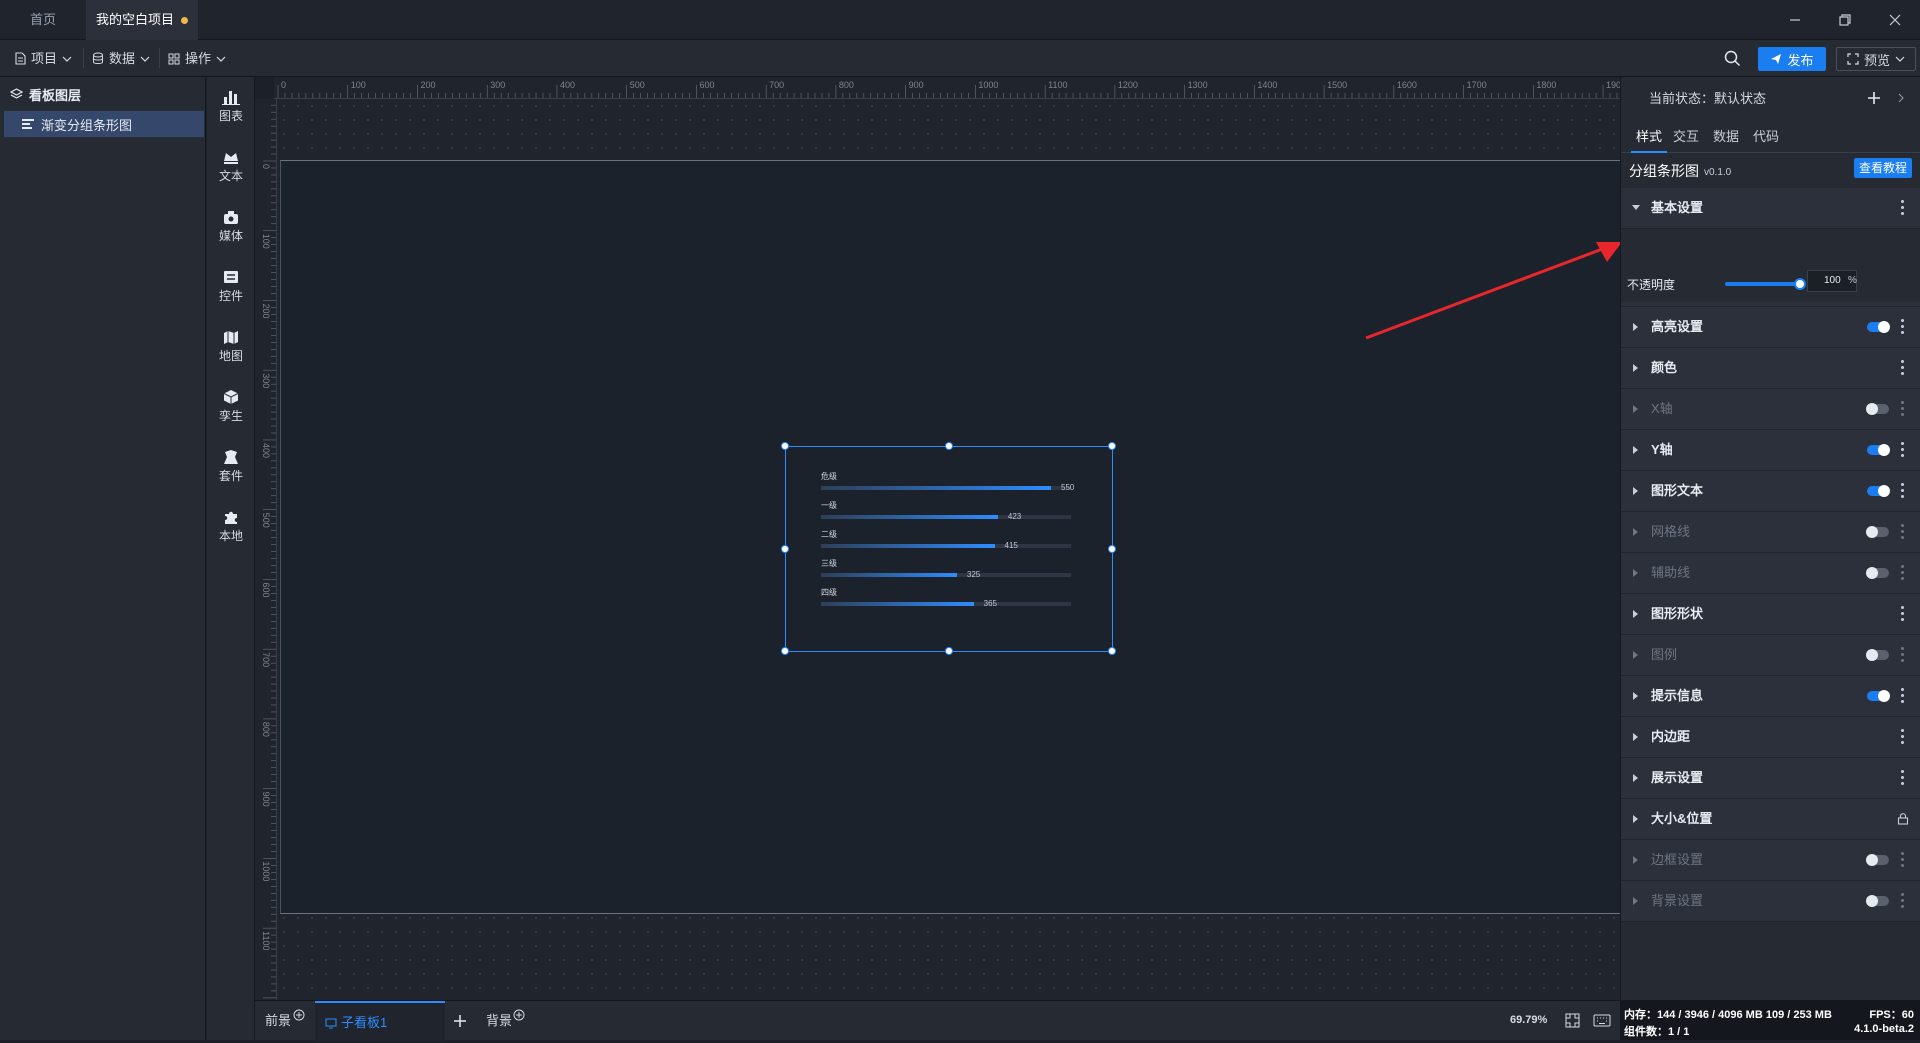 The width and height of the screenshot is (1920, 1043). Describe the element at coordinates (1112, 549) in the screenshot. I see `resize-handle-right` at that location.